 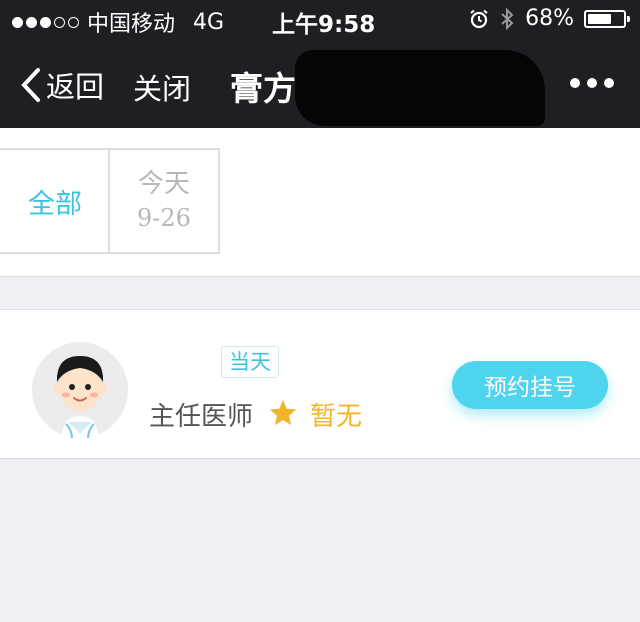 What do you see at coordinates (209, 22) in the screenshot?
I see `network-type: 4G` at bounding box center [209, 22].